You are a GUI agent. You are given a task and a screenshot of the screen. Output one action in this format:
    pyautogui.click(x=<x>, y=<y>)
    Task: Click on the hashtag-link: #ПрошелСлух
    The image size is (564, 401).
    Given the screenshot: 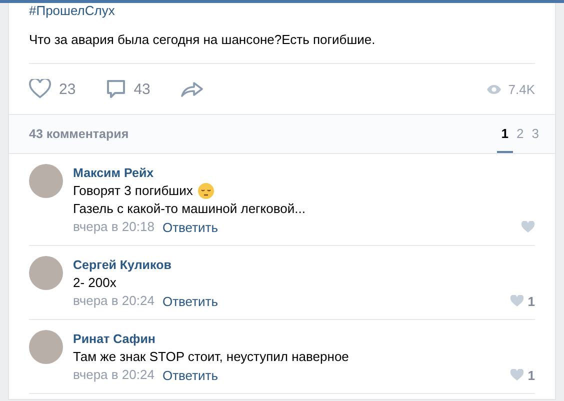 What is the action you would take?
    pyautogui.click(x=282, y=11)
    